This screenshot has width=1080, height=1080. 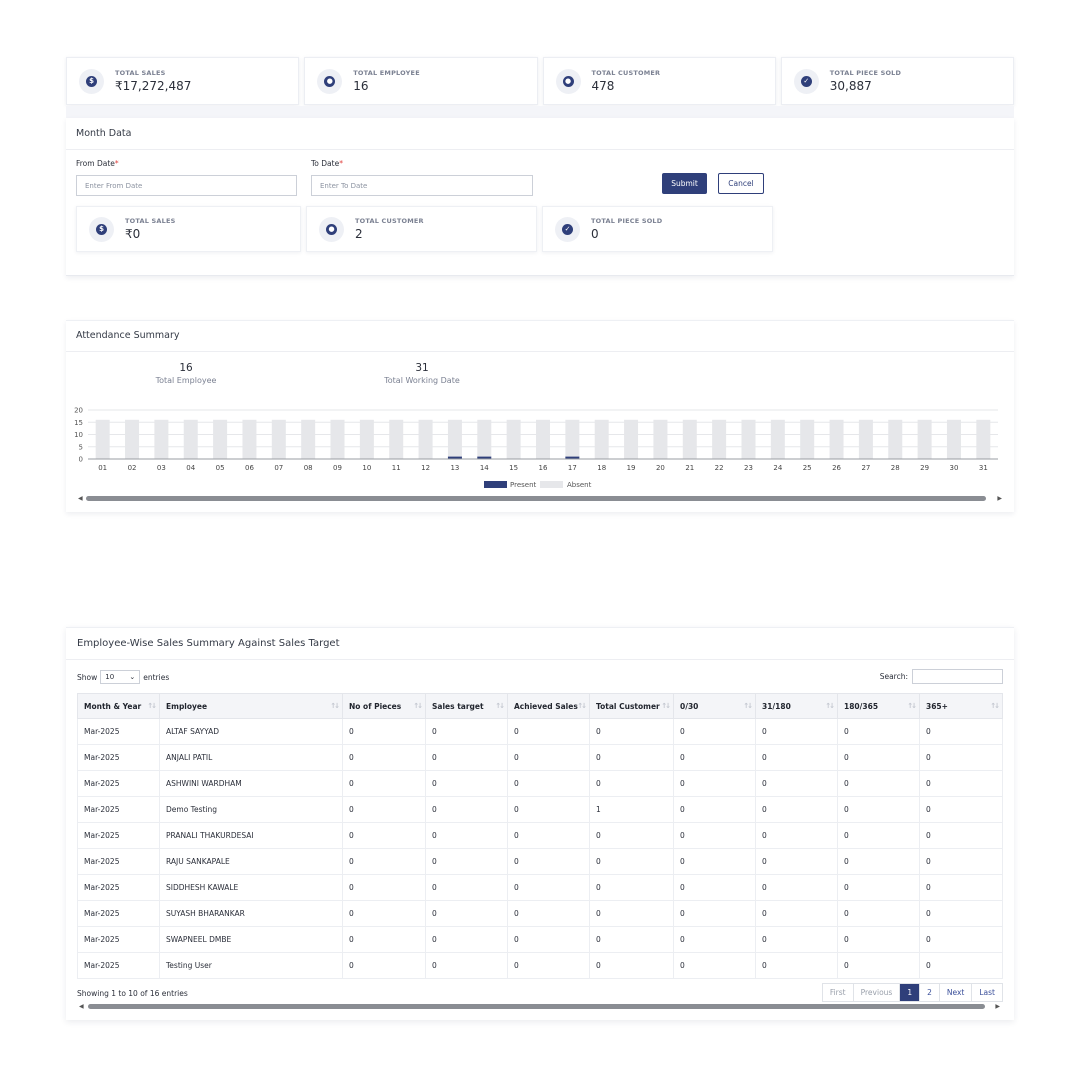 What do you see at coordinates (684, 183) in the screenshot?
I see `submit-button: Submit` at bounding box center [684, 183].